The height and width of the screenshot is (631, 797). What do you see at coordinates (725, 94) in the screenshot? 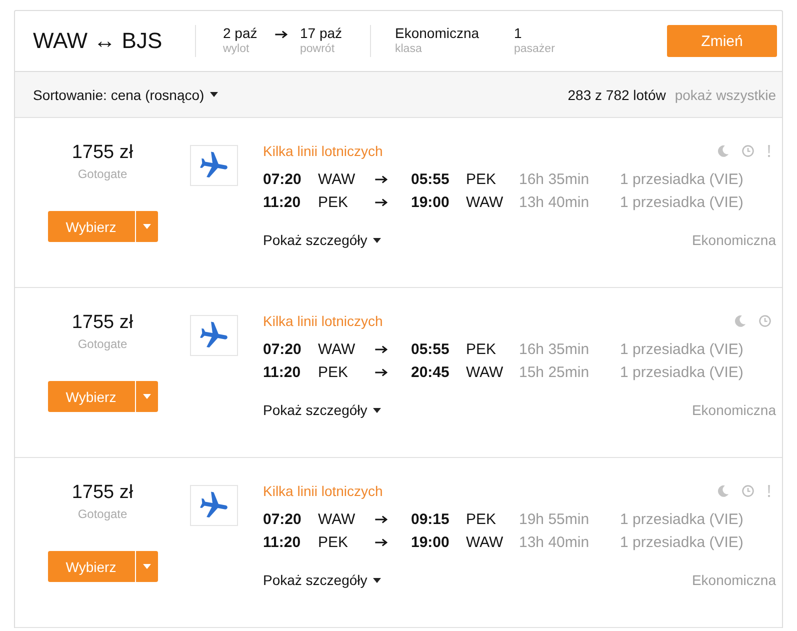
I see `show-all-link: pokaż wszystkie` at bounding box center [725, 94].